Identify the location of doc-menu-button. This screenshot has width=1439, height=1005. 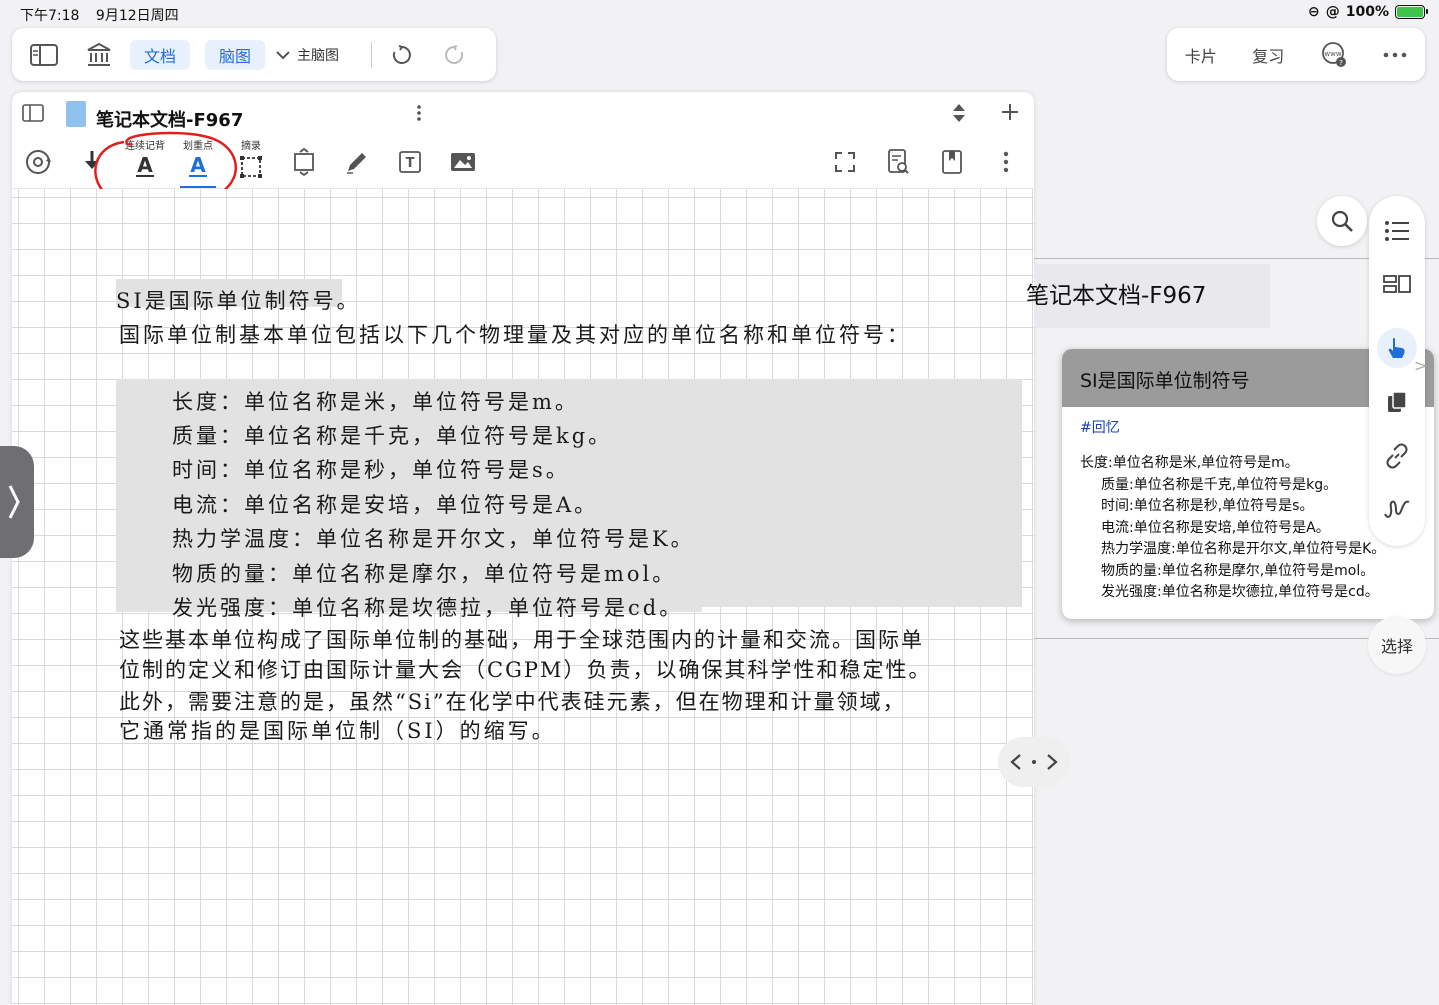
(419, 113).